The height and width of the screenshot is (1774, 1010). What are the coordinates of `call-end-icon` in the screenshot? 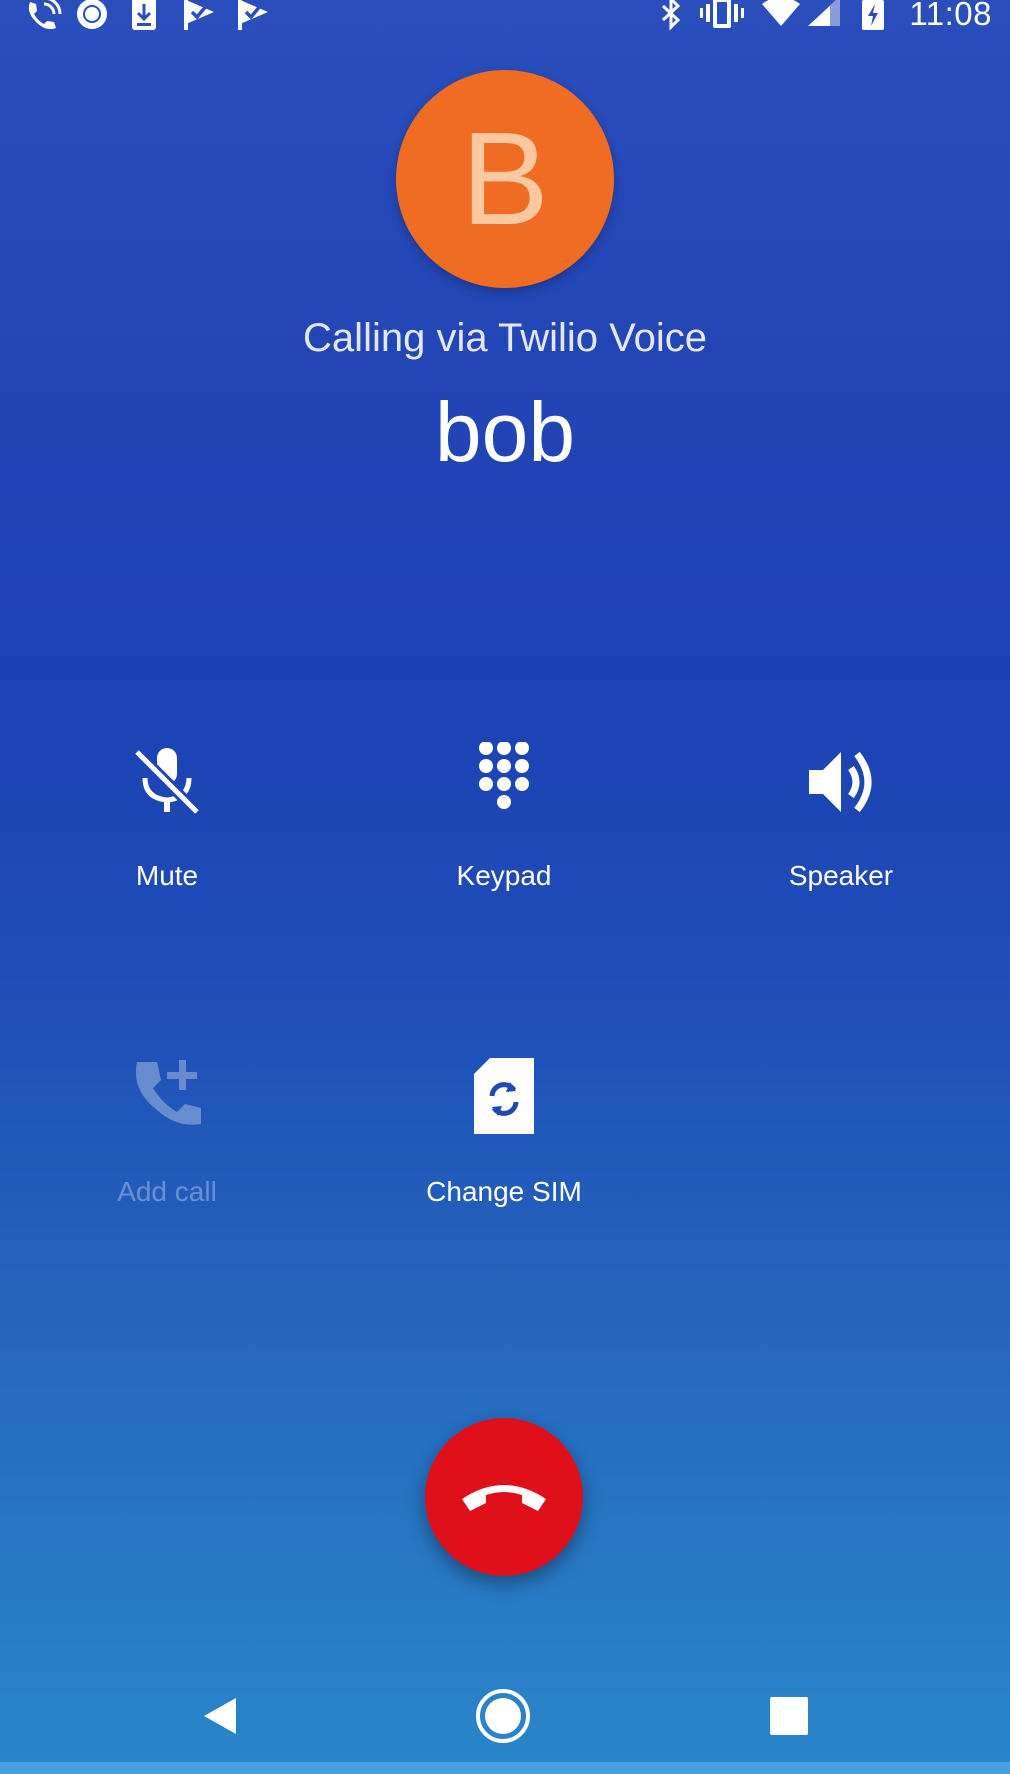 It's located at (504, 1498).